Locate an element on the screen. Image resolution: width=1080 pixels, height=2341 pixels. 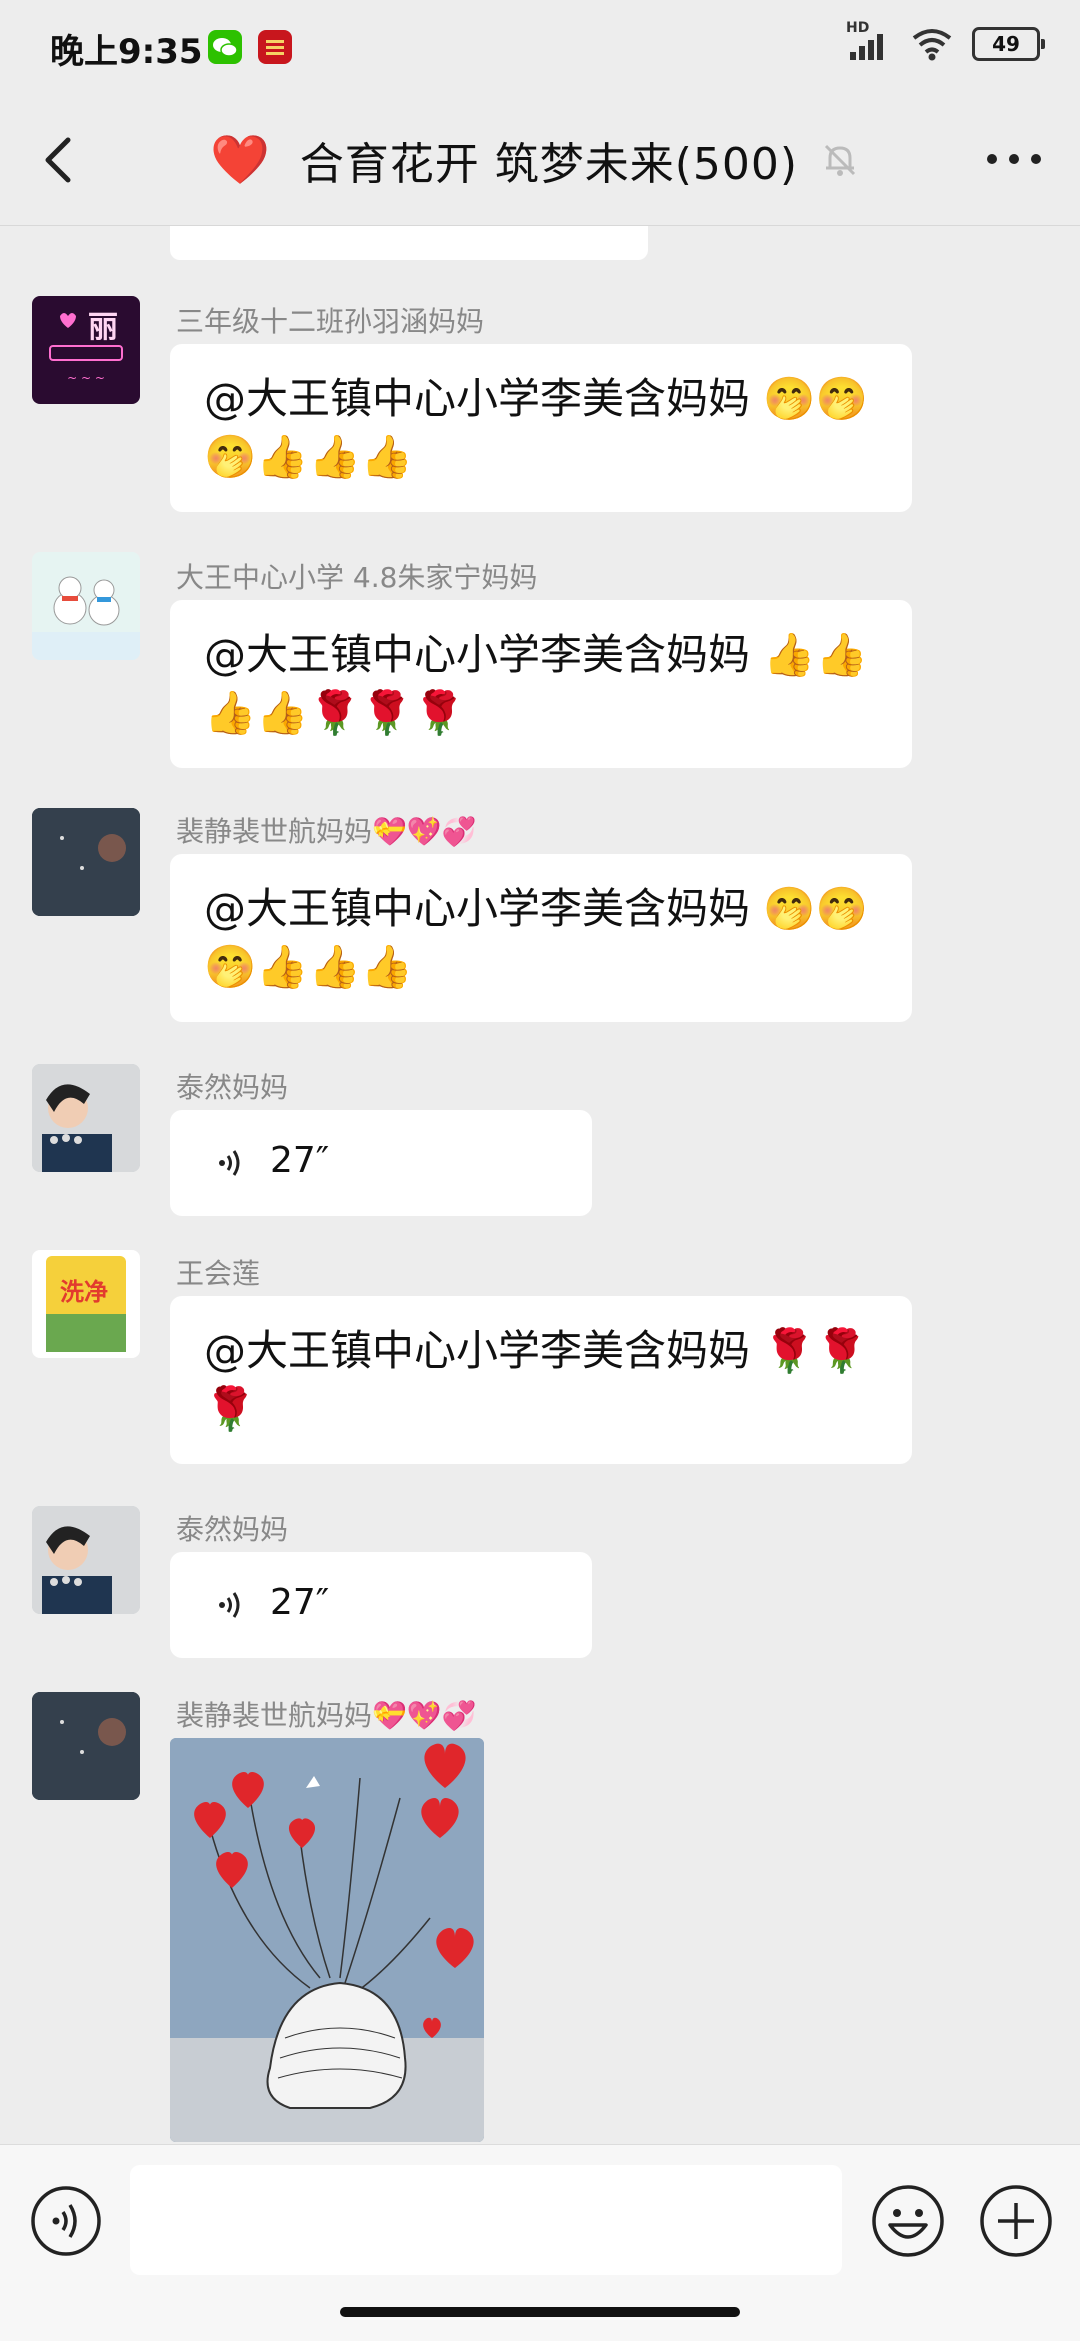
voice-input-button is located at coordinates (66, 2221).